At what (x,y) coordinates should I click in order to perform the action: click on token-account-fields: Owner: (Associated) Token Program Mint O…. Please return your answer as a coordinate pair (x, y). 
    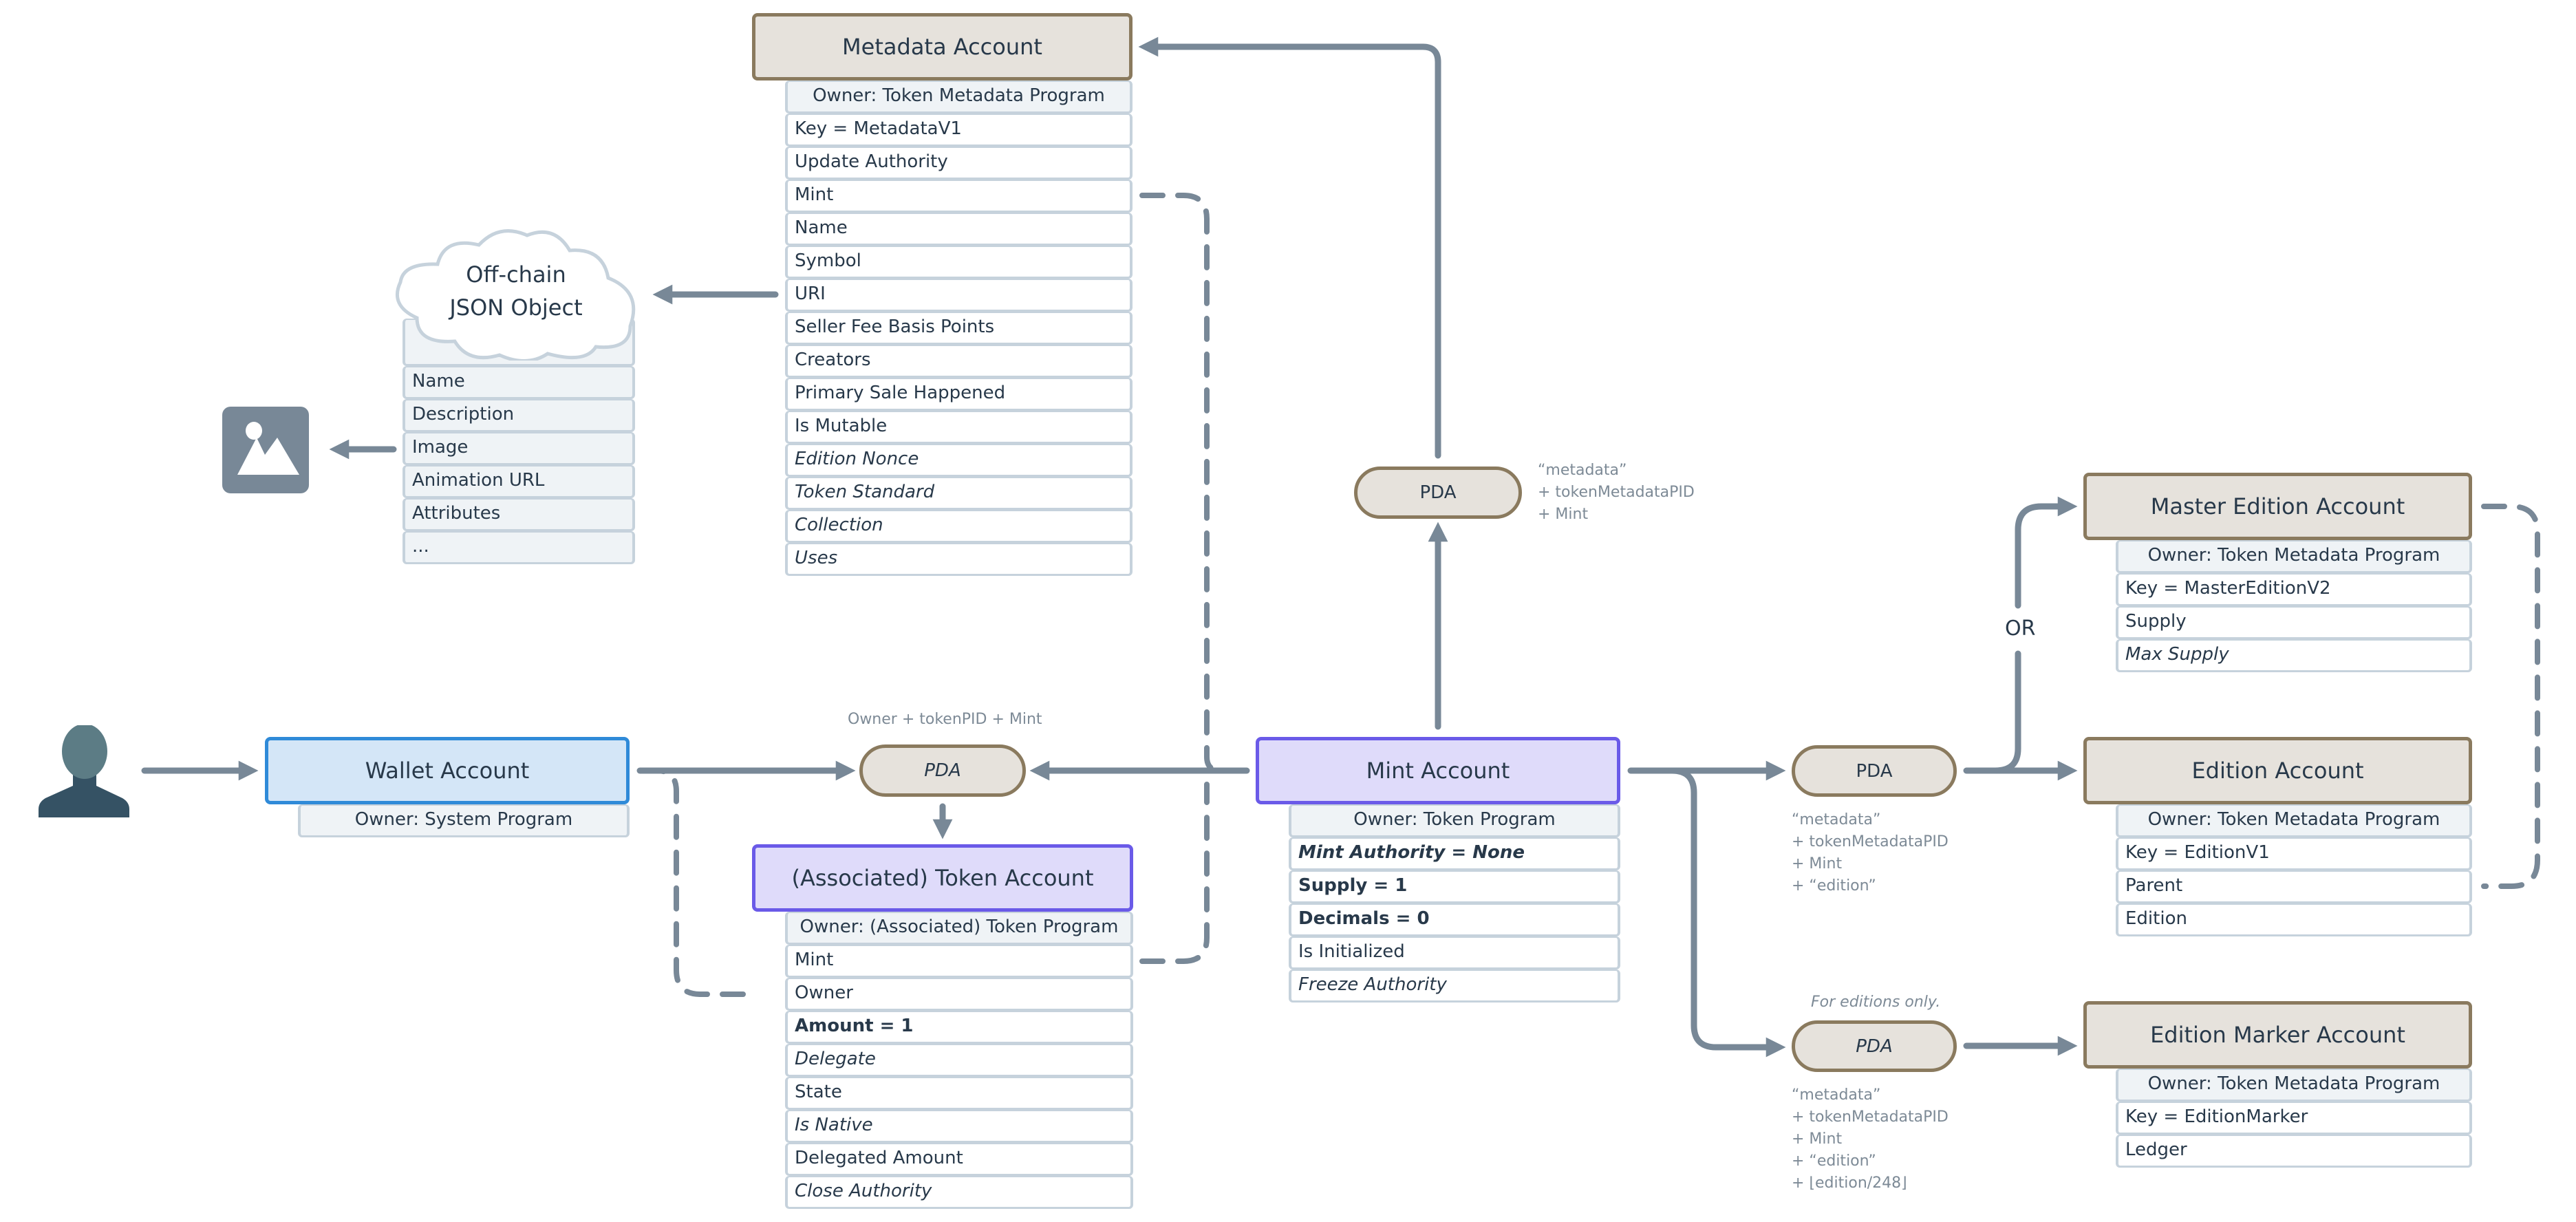
    Looking at the image, I should click on (959, 1060).